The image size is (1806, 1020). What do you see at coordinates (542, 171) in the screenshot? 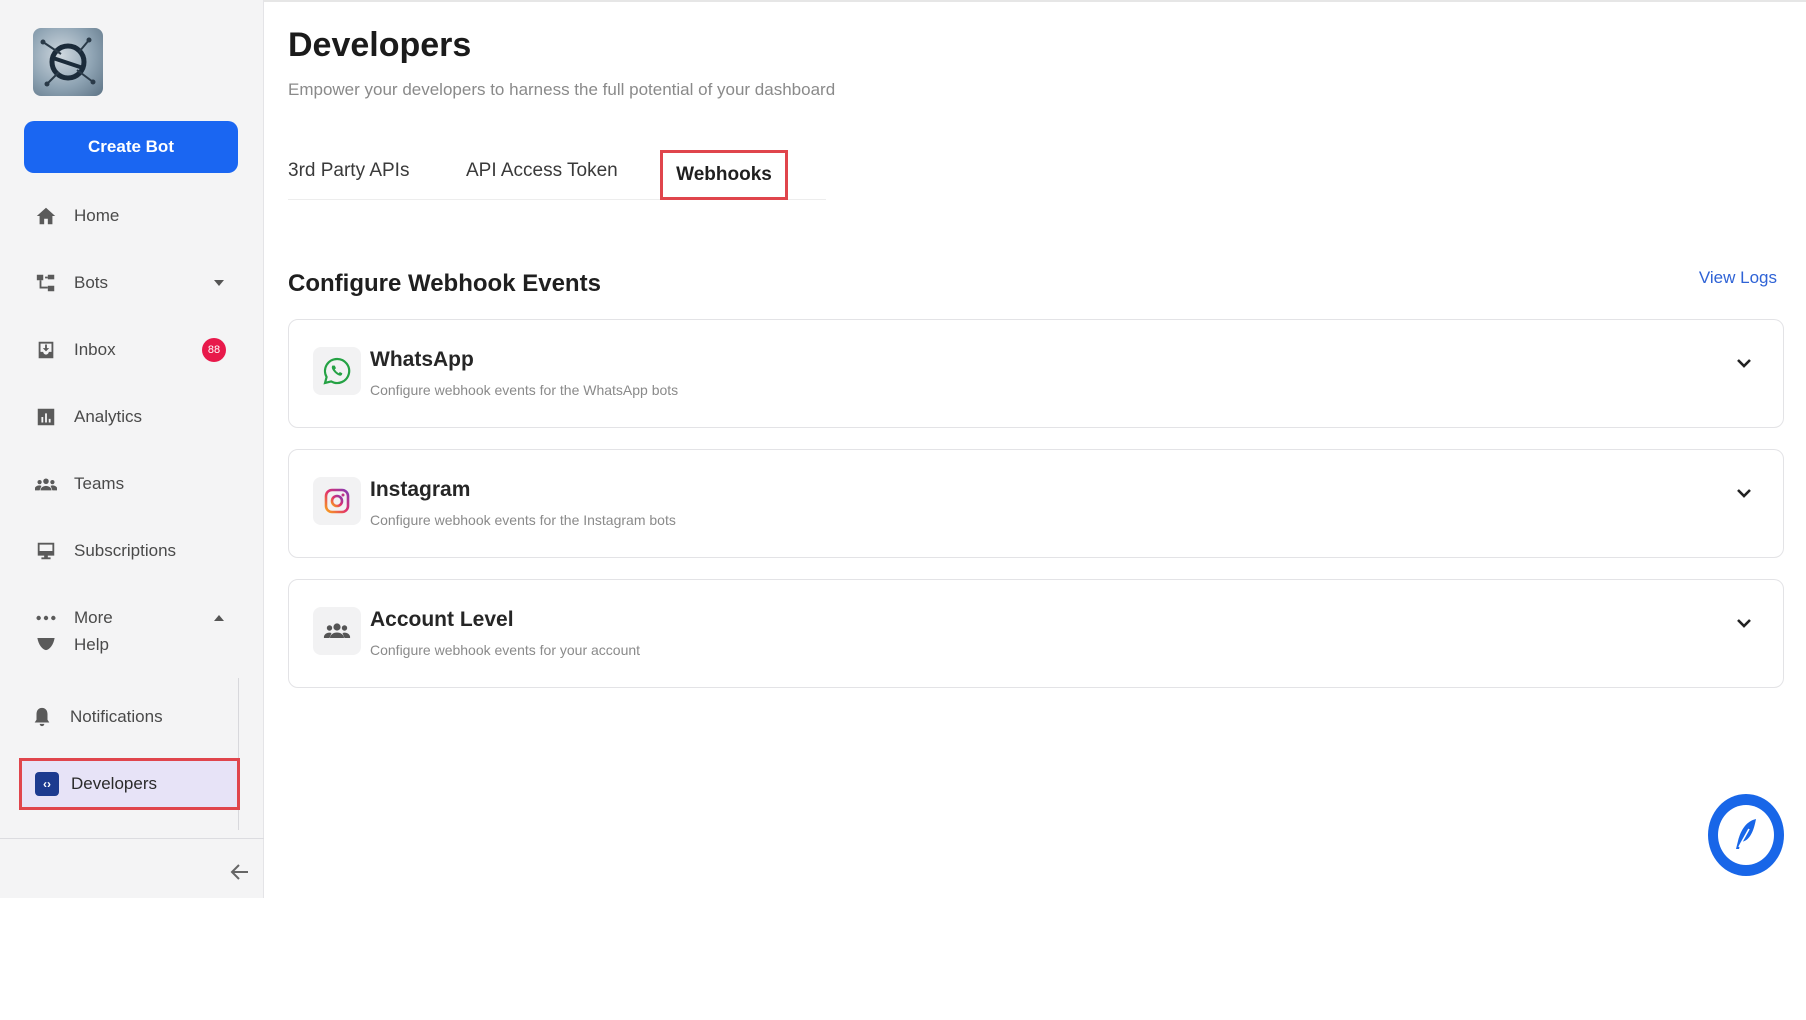
I see `tab-api-access-token: API Access Token` at bounding box center [542, 171].